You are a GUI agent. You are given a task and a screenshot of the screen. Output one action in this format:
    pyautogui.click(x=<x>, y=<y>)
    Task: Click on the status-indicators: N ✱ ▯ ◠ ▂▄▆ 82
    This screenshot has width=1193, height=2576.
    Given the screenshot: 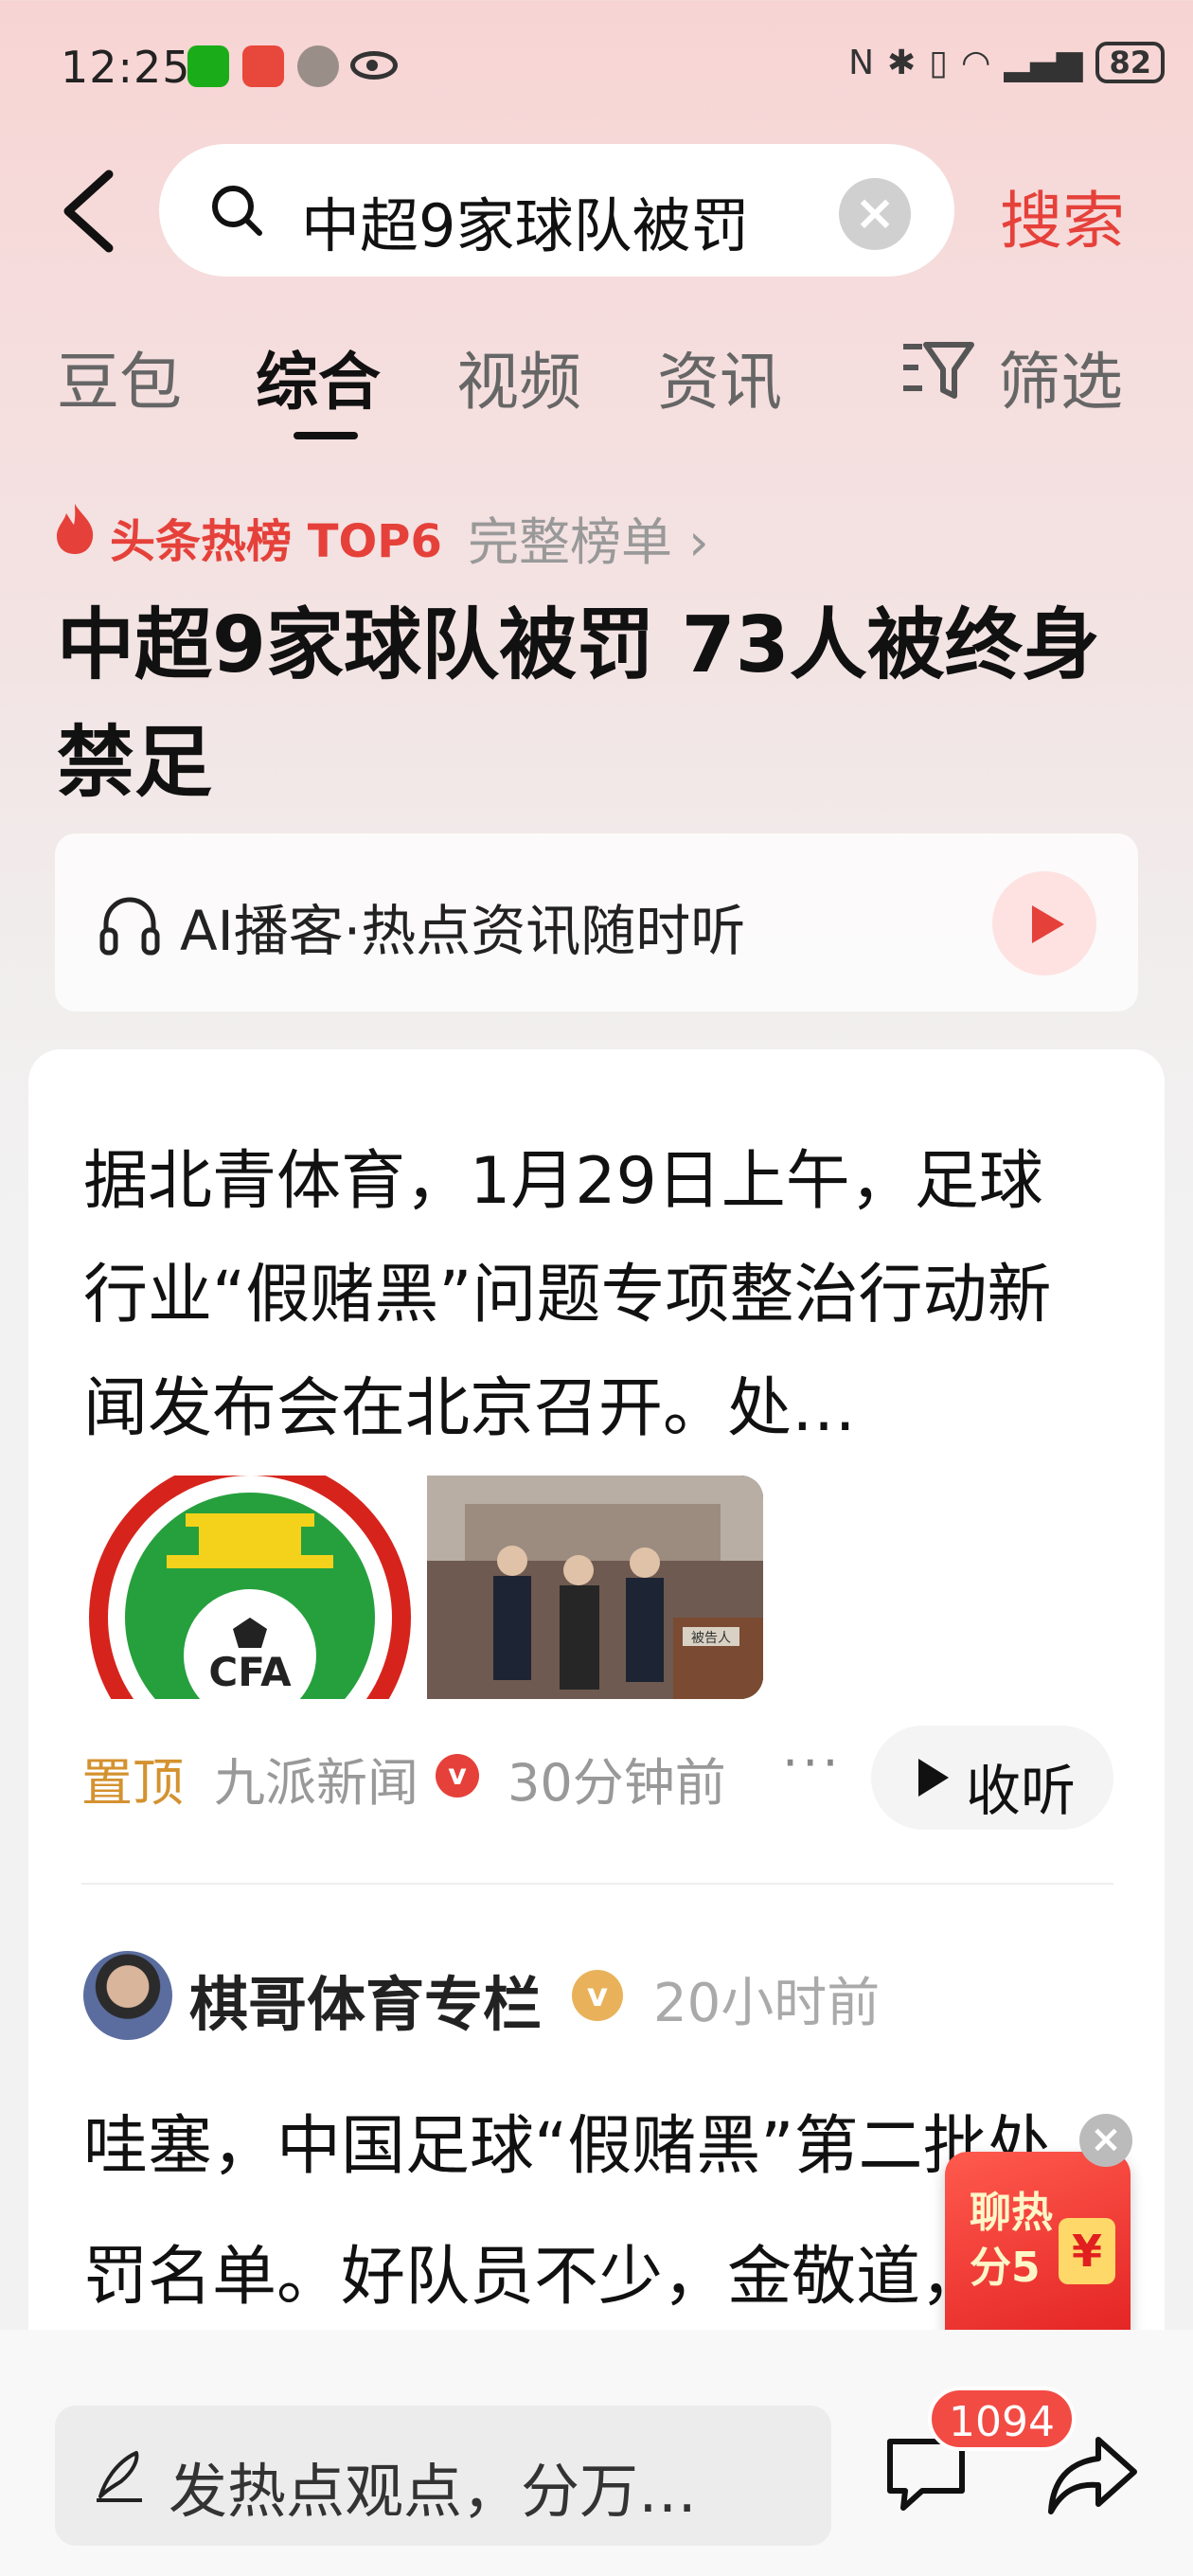 What is the action you would take?
    pyautogui.click(x=1006, y=62)
    